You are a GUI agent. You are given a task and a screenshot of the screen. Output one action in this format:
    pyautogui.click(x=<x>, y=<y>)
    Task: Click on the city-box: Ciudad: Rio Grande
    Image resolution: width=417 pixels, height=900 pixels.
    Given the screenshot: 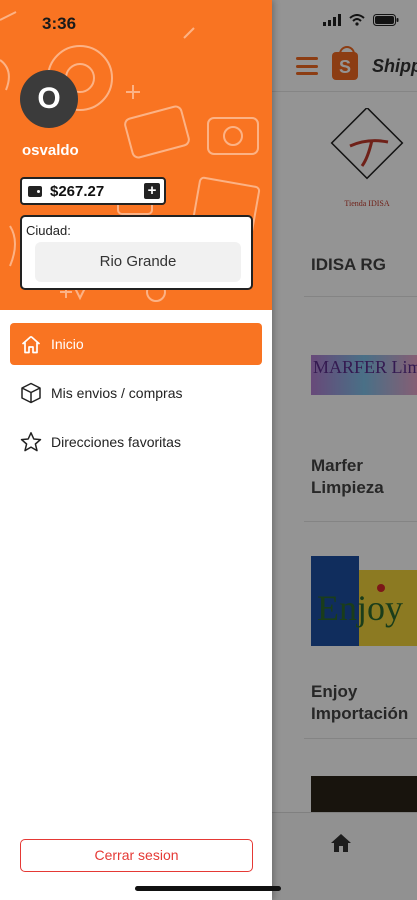 What is the action you would take?
    pyautogui.click(x=136, y=252)
    